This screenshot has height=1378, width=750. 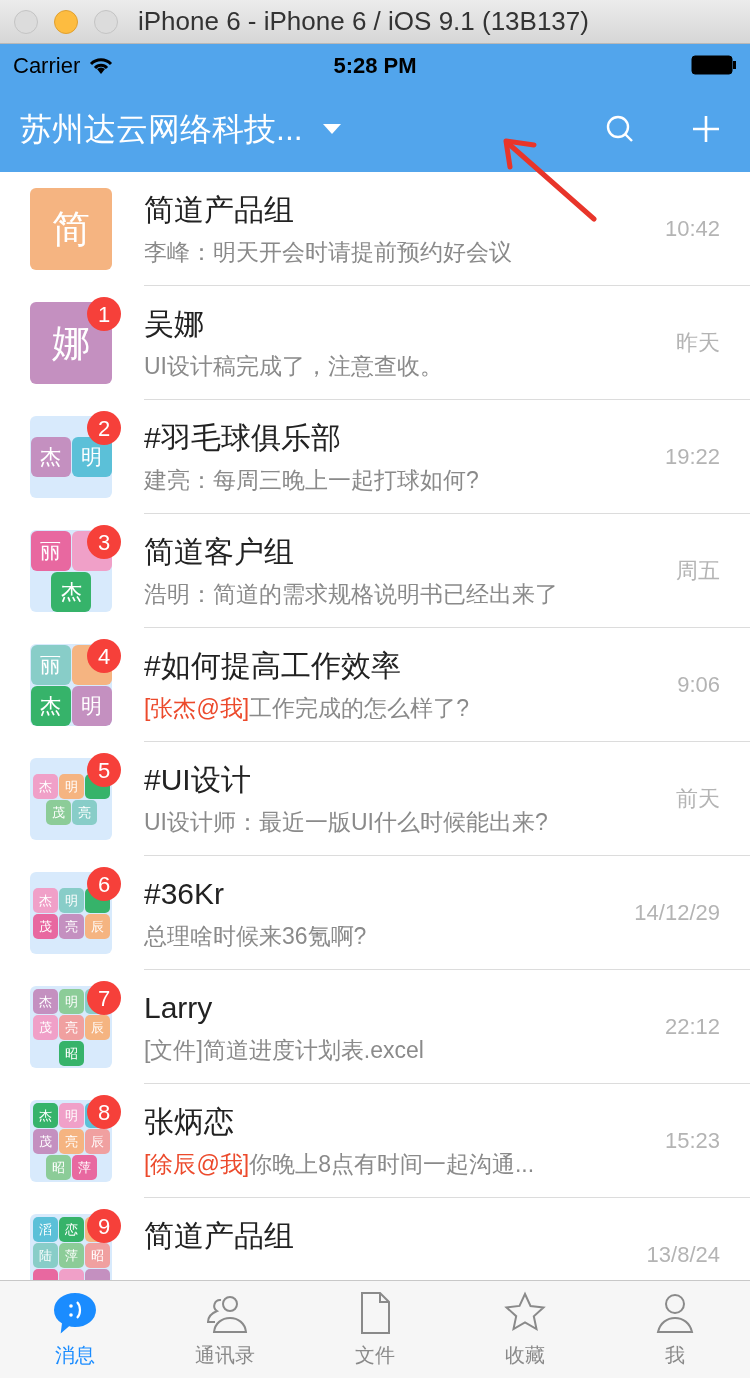 I want to click on unread-badge: 2, so click(x=104, y=428).